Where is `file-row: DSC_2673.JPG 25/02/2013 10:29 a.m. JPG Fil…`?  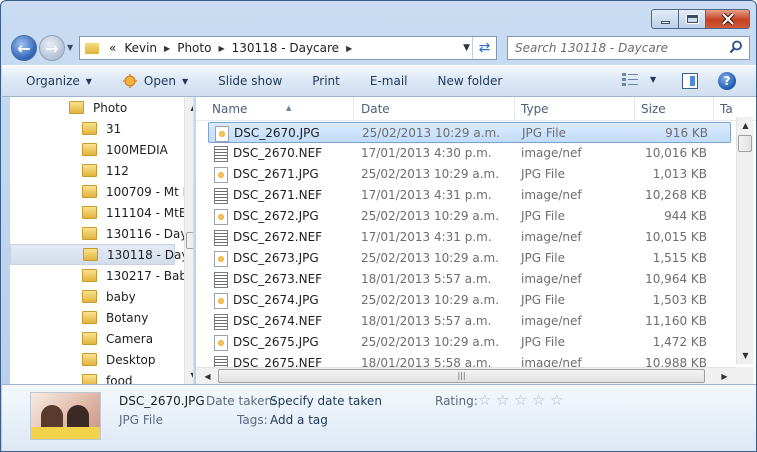
file-row: DSC_2673.JPG 25/02/2013 10:29 a.m. JPG Fil… is located at coordinates (469, 258).